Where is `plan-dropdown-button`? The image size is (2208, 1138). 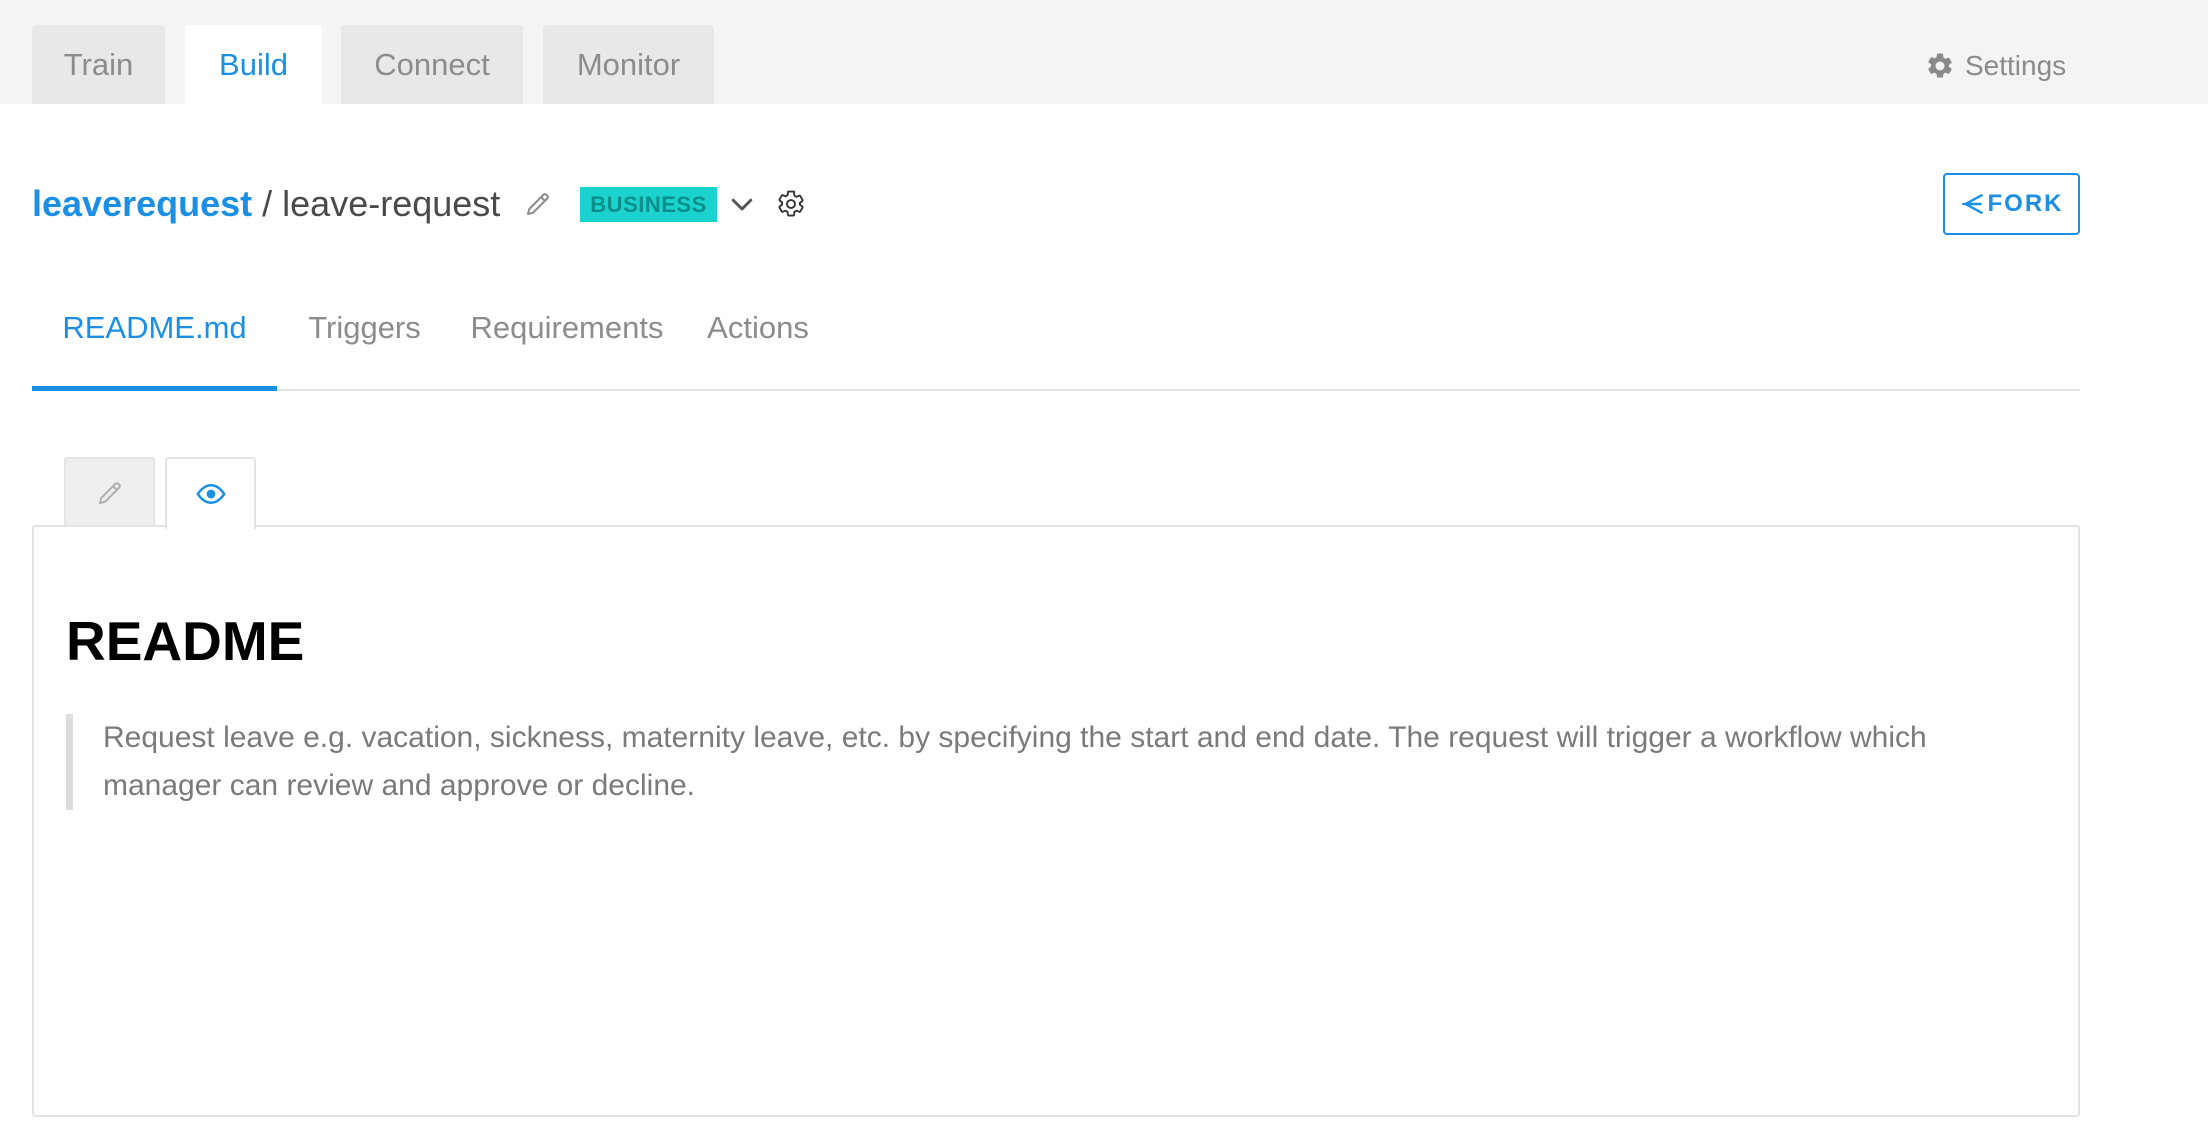
plan-dropdown-button is located at coordinates (742, 204).